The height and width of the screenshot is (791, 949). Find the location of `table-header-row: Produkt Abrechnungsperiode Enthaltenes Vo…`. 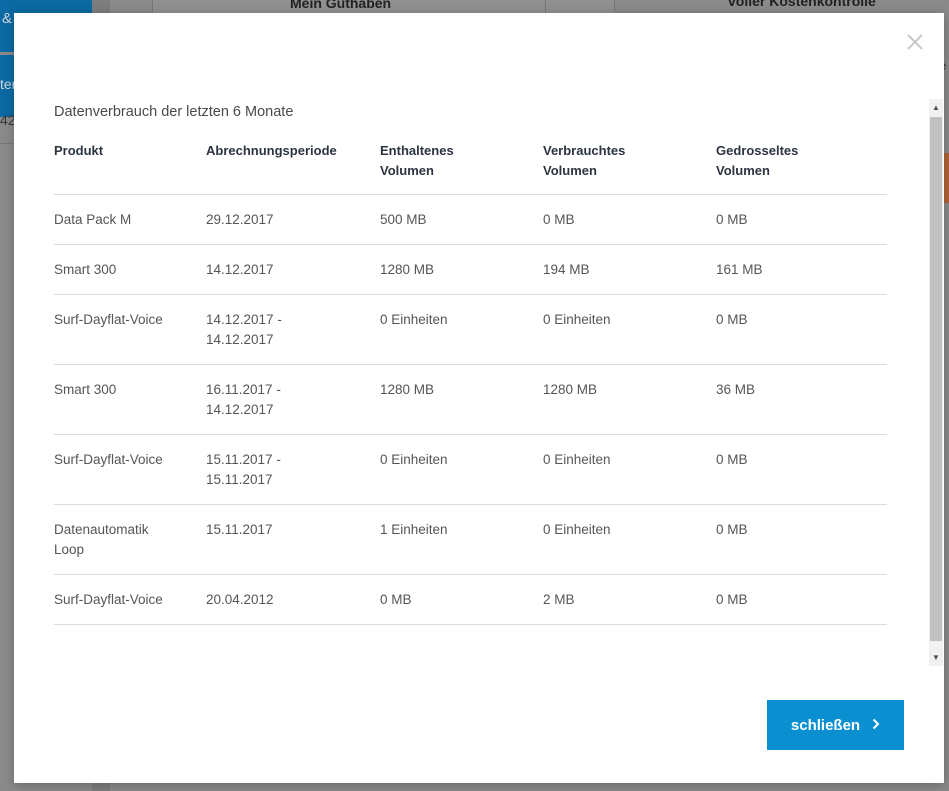

table-header-row: Produkt Abrechnungsperiode Enthaltenes Vo… is located at coordinates (470, 168).